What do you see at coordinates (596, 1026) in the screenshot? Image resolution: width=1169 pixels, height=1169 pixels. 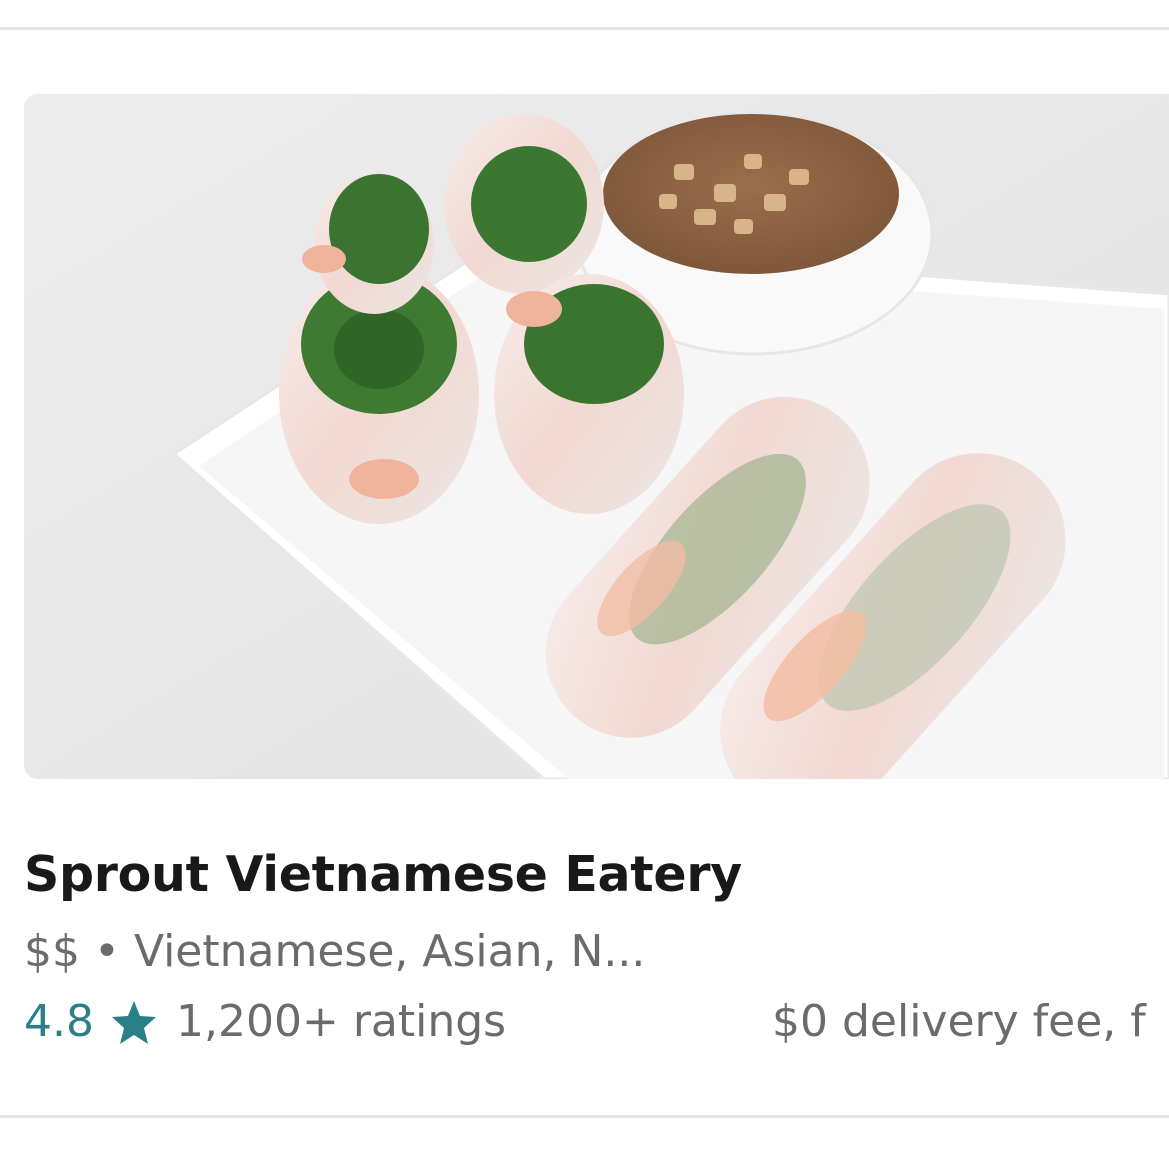 I see `rating-row: 4.8 1,200+ ratings $0 delivery fee, f` at bounding box center [596, 1026].